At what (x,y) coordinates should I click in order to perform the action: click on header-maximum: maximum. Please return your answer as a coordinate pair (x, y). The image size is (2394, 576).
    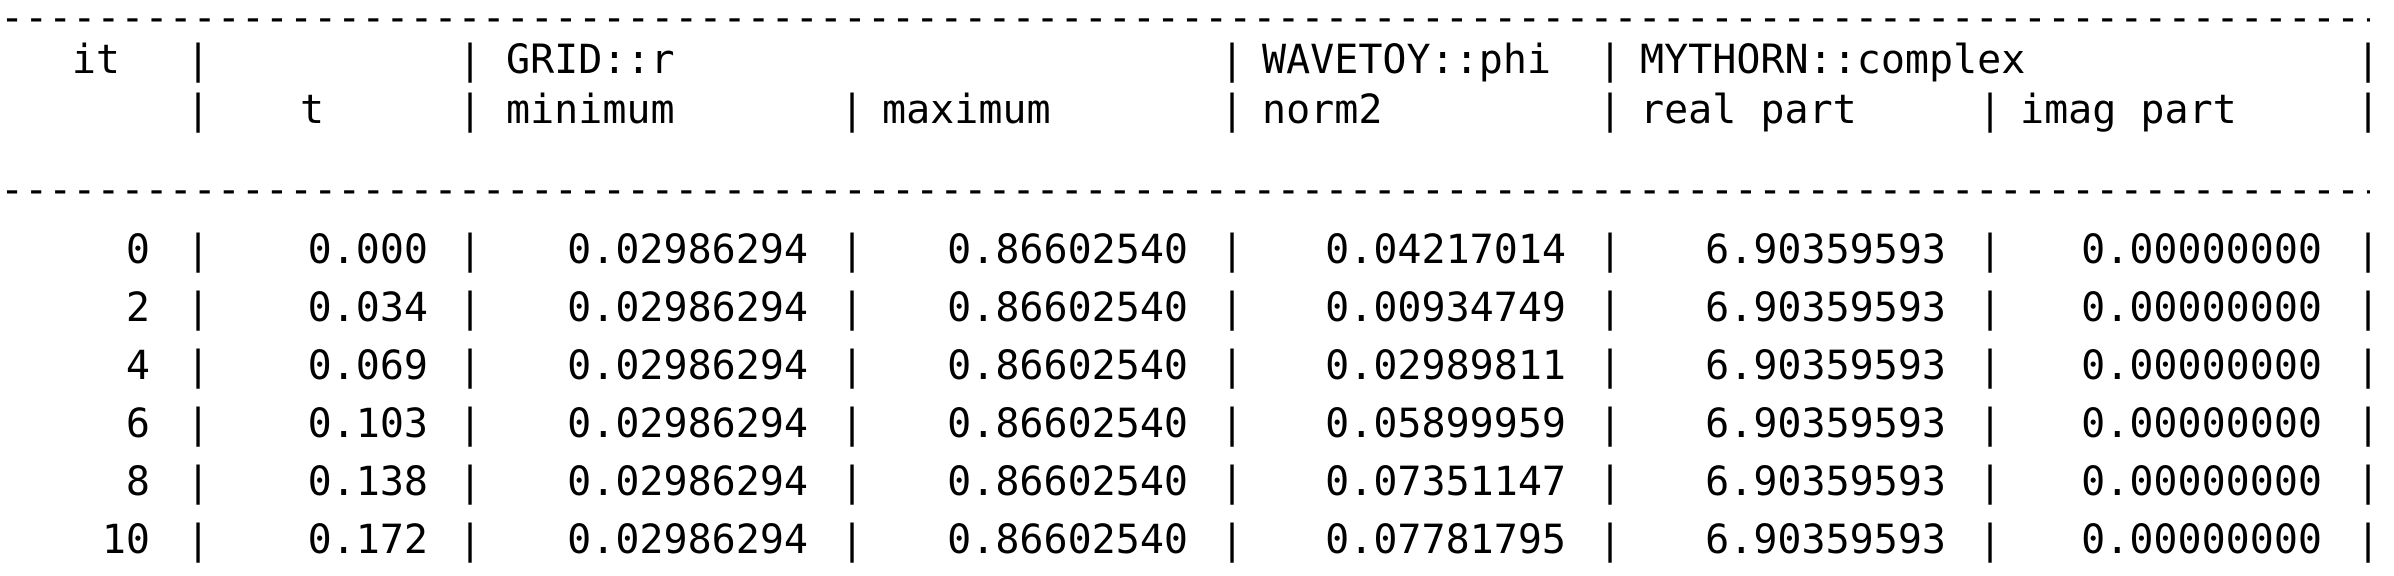
    Looking at the image, I should click on (966, 110).